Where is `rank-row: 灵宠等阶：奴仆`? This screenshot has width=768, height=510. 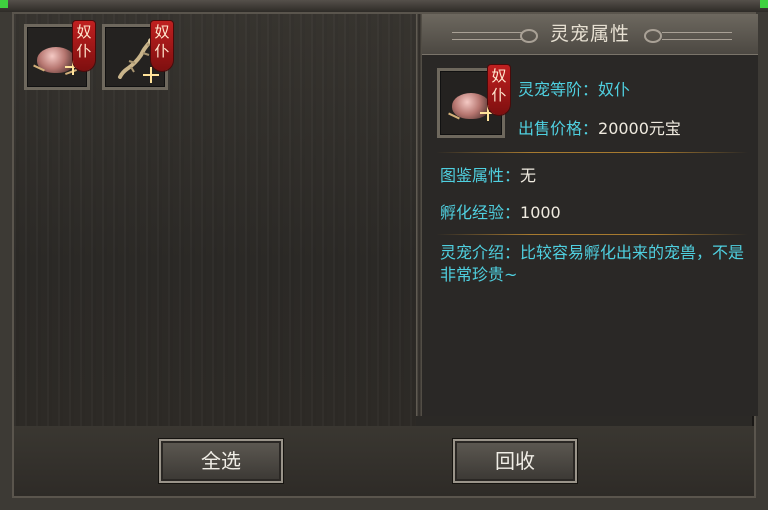
rank-row: 灵宠等阶：奴仆 is located at coordinates (574, 90).